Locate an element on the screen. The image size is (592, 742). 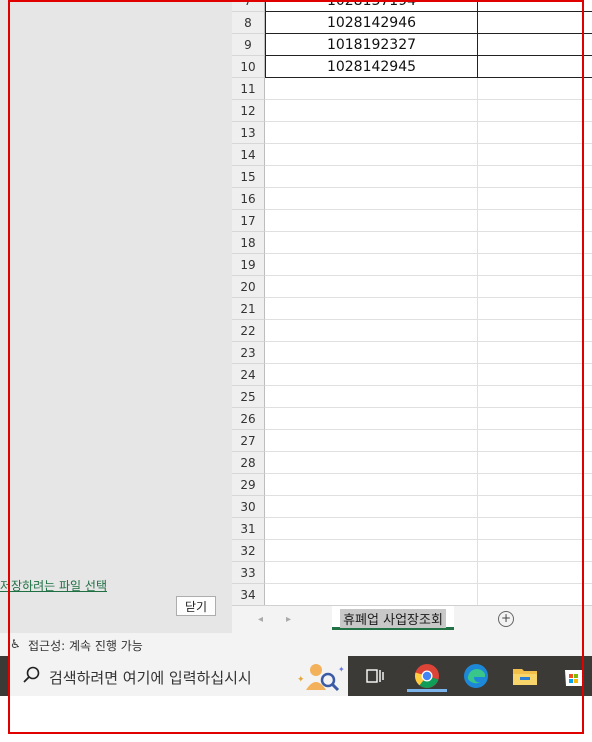
row-header: 9 is located at coordinates (248, 45).